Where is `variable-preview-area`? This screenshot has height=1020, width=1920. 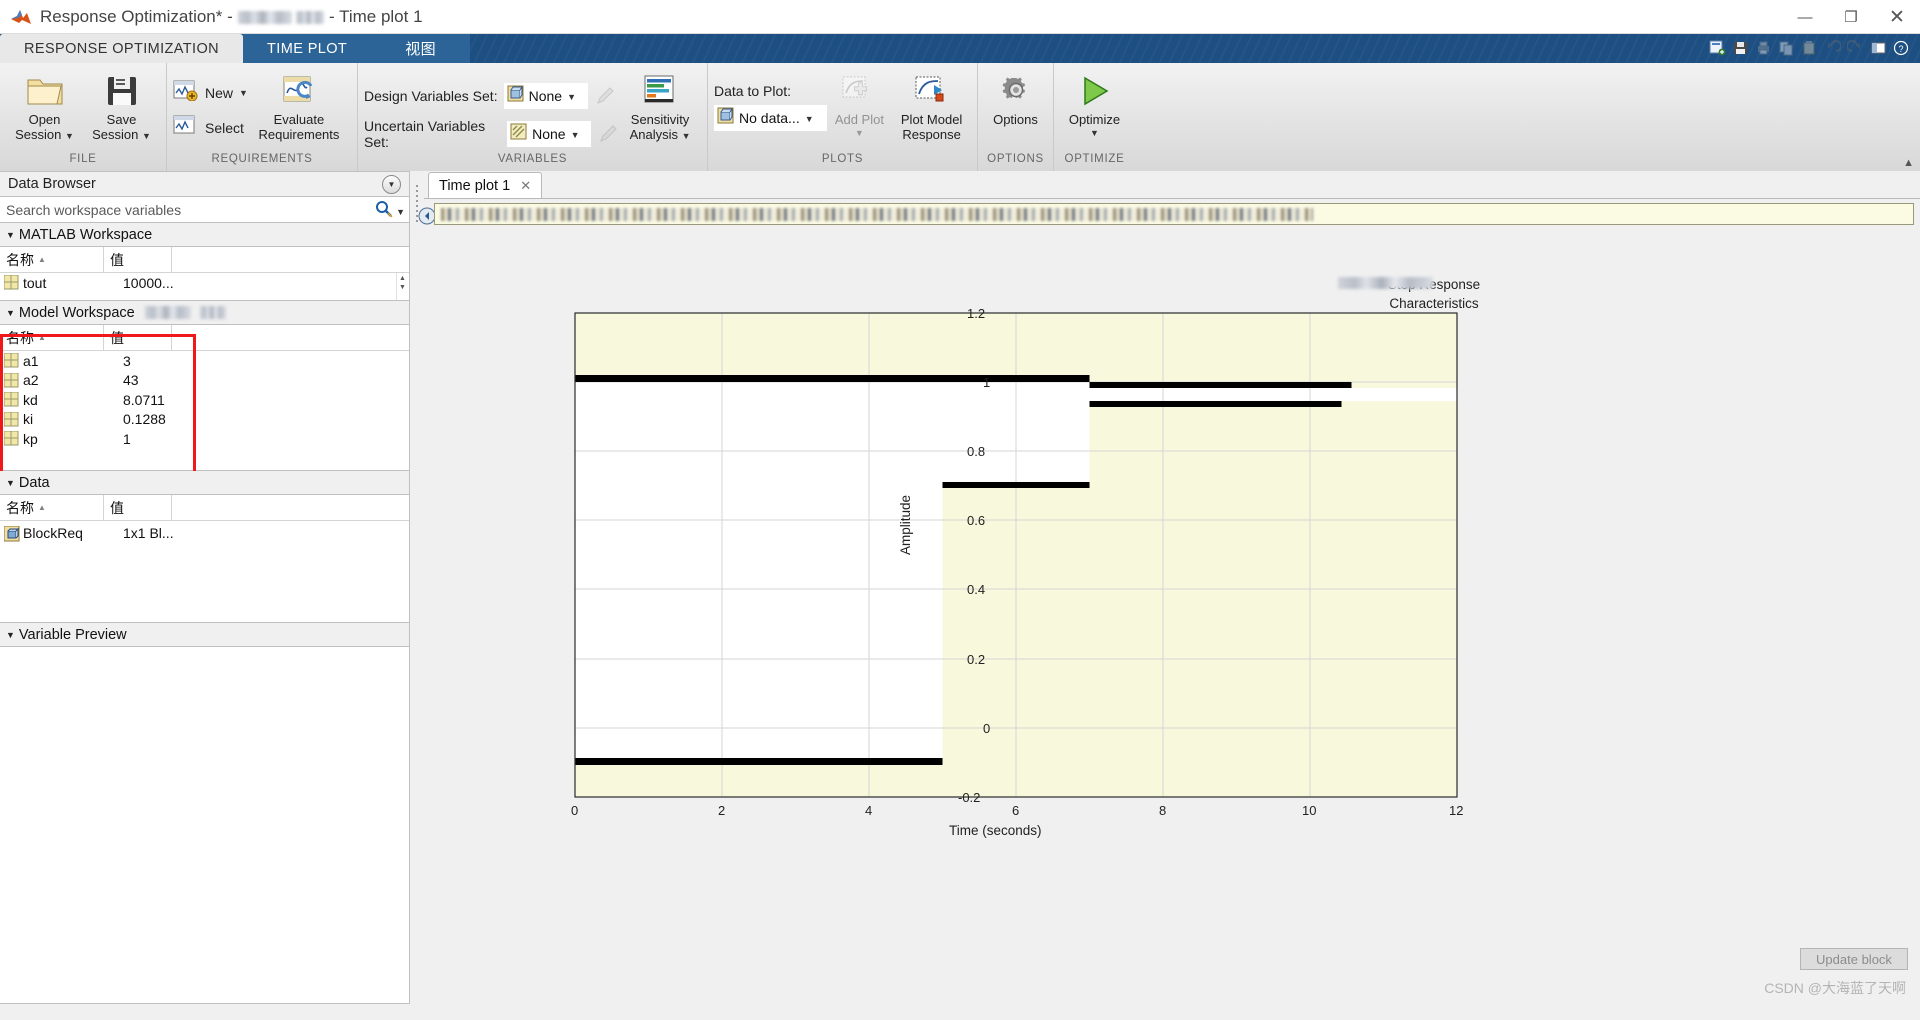
variable-preview-area is located at coordinates (205, 825).